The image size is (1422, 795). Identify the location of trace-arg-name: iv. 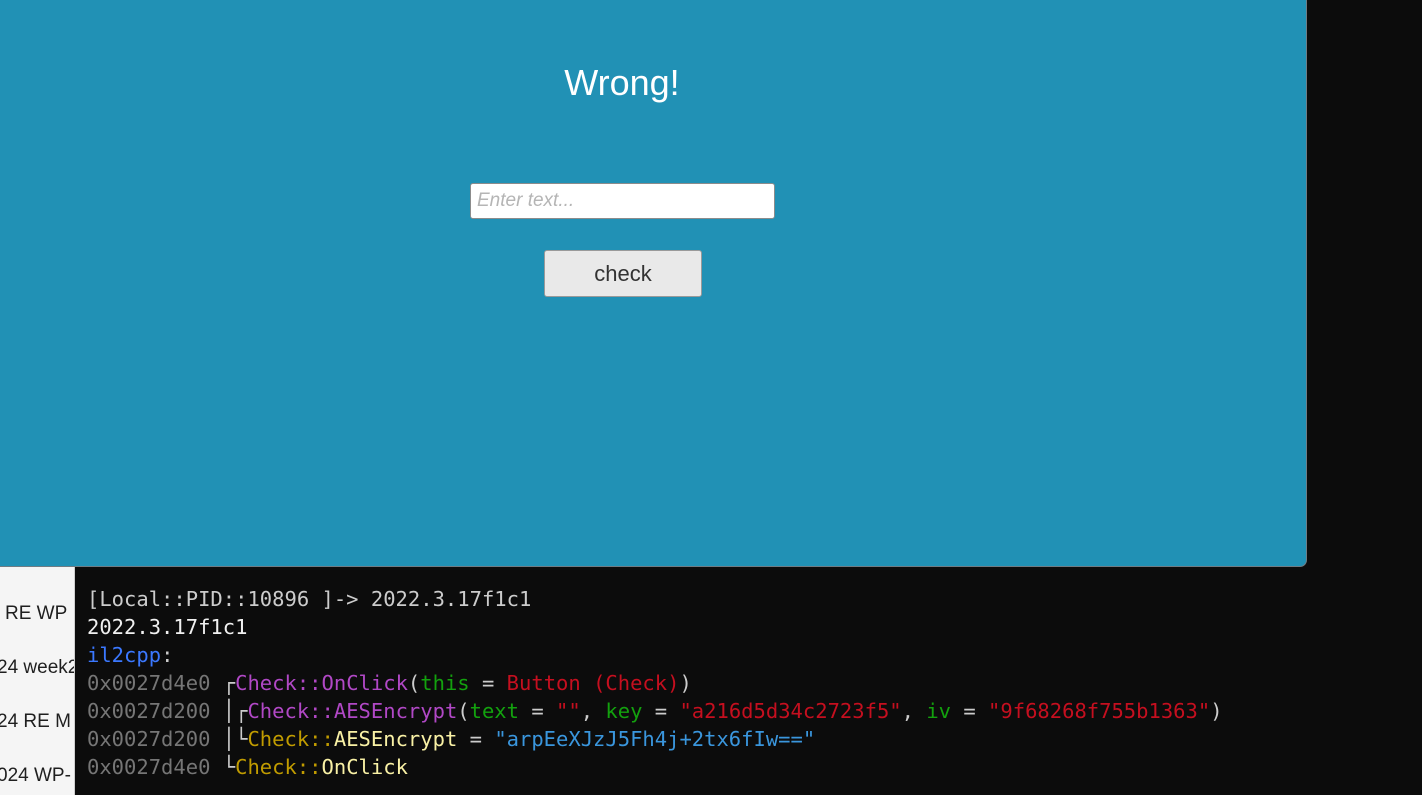
(939, 711).